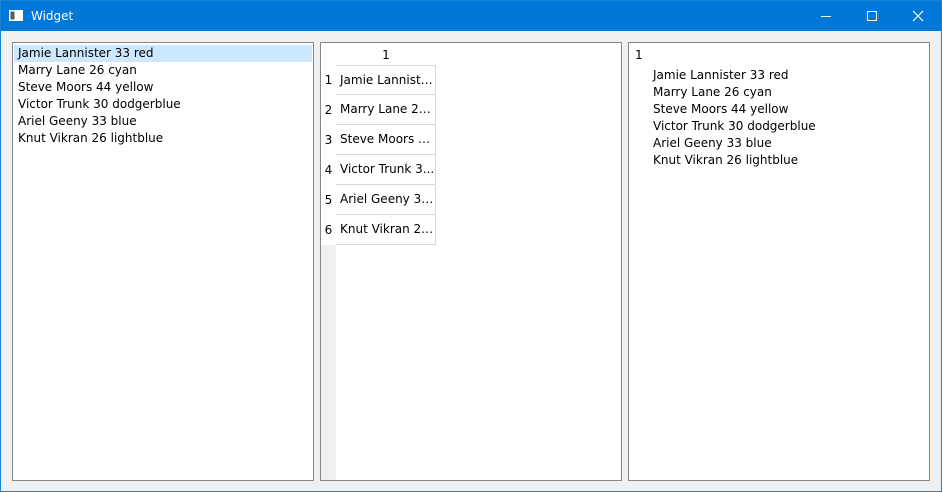  What do you see at coordinates (328, 170) in the screenshot?
I see `row-header: 4` at bounding box center [328, 170].